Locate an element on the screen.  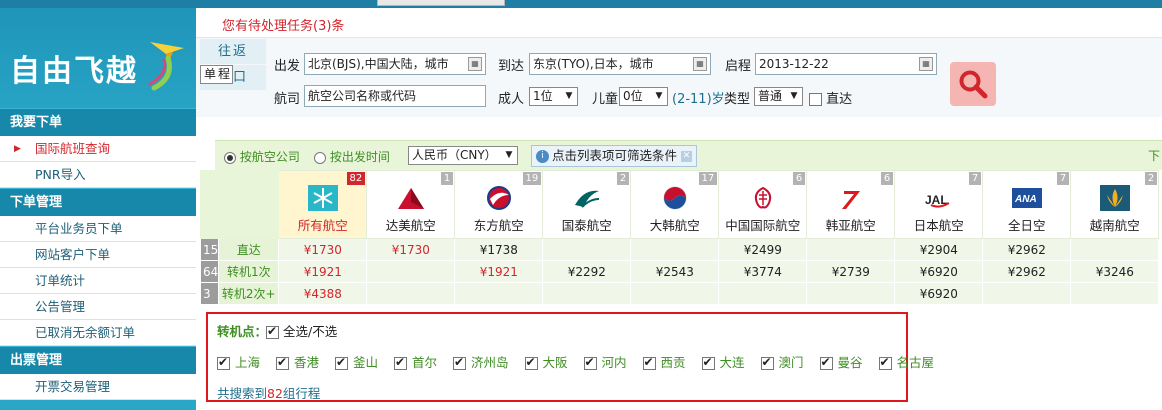
transfer-city-option: 曼谷 is located at coordinates (841, 361).